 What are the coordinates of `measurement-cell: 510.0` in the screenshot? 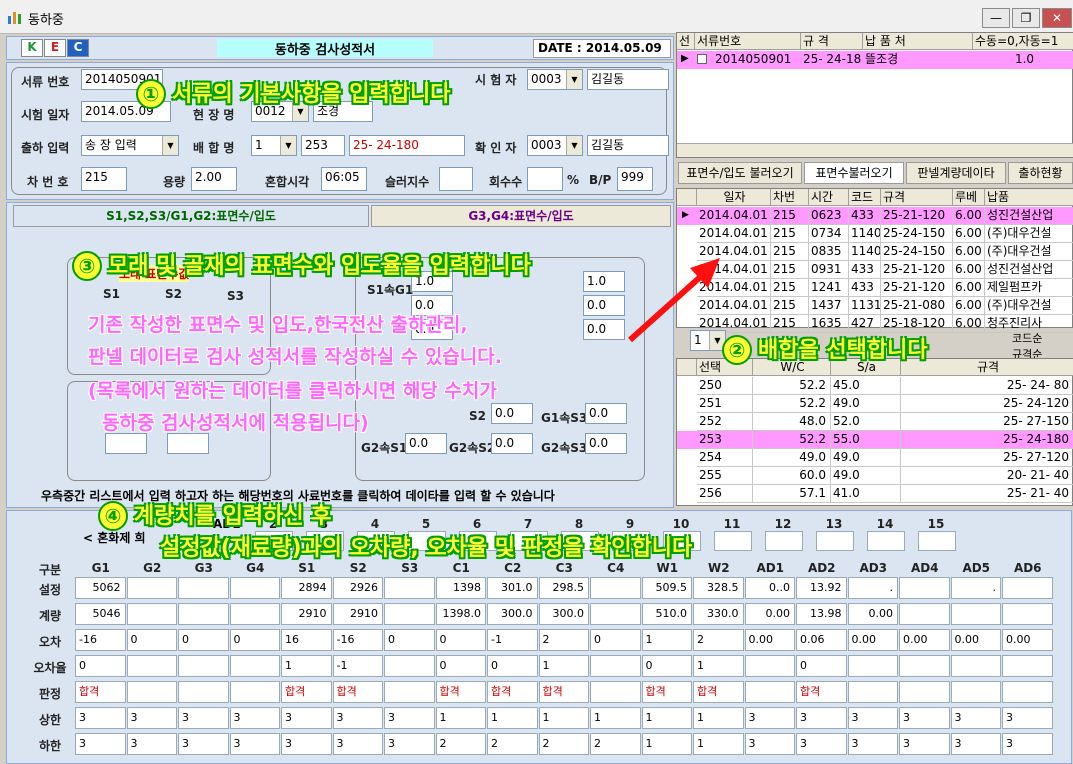 It's located at (666, 614).